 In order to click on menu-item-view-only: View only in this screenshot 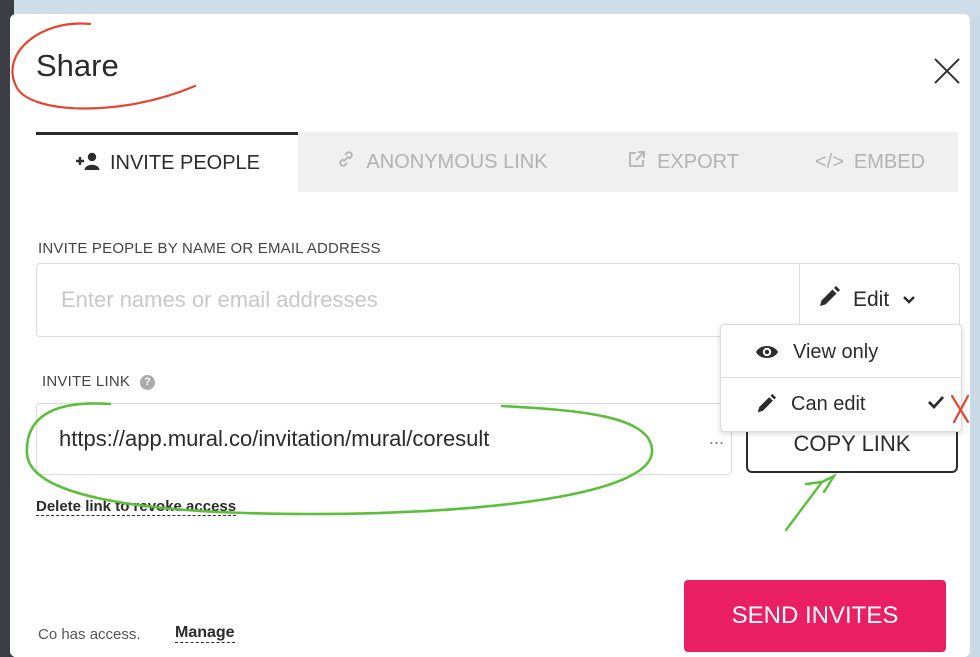, I will do `click(841, 352)`.